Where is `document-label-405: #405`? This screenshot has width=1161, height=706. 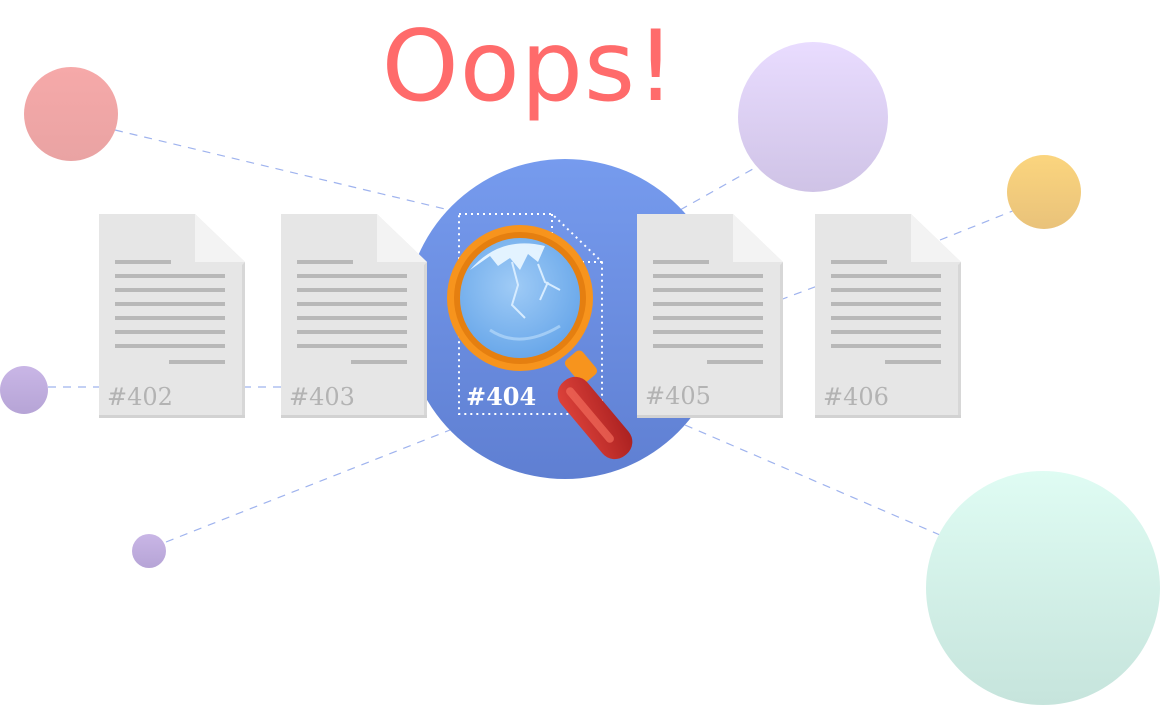
document-label-405: #405 is located at coordinates (678, 396).